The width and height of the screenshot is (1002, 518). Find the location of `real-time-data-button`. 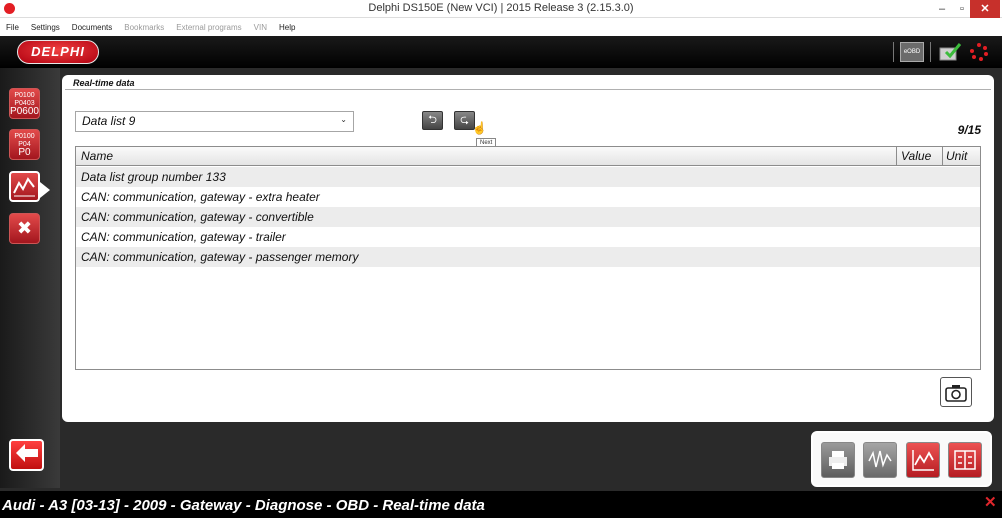

real-time-data-button is located at coordinates (24, 186).